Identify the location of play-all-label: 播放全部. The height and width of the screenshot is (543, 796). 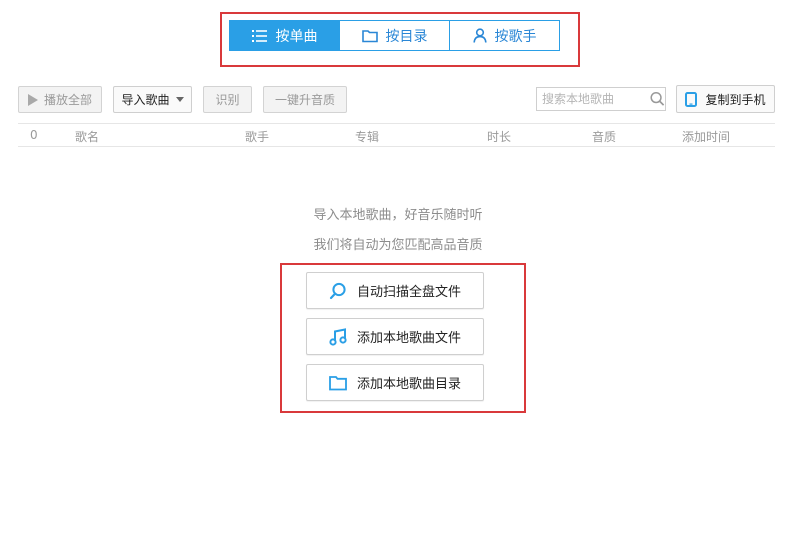
(67, 100).